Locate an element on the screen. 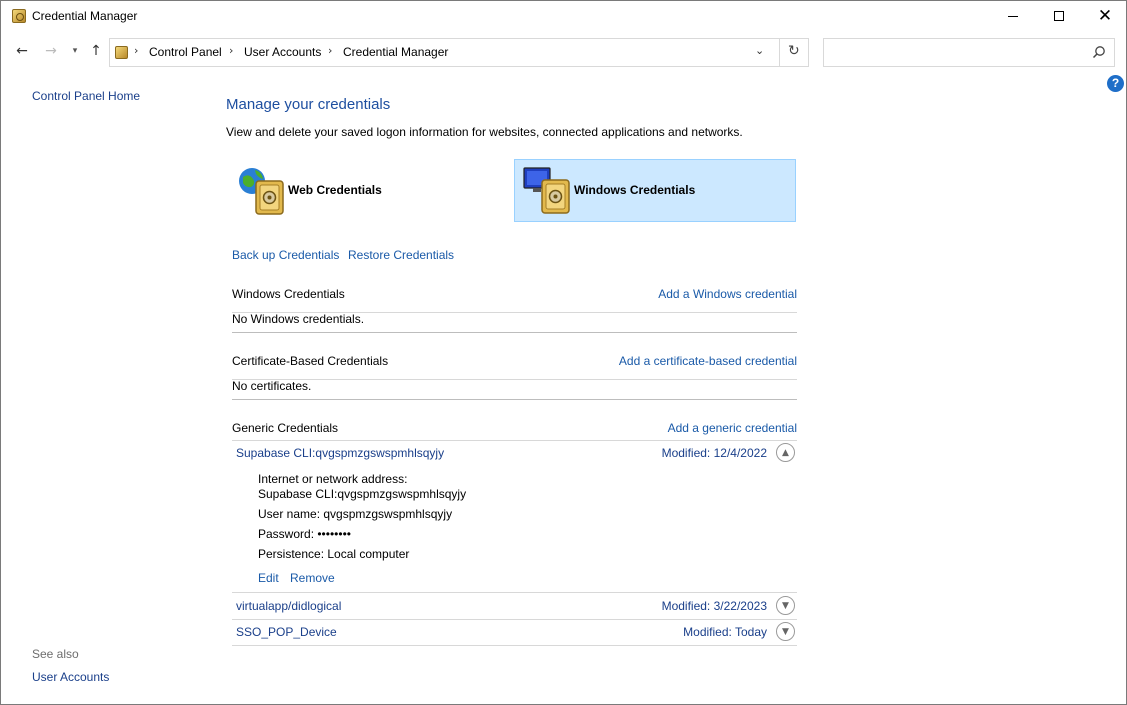  add-windows-credential-link: Add a Windows credential is located at coordinates (727, 294).